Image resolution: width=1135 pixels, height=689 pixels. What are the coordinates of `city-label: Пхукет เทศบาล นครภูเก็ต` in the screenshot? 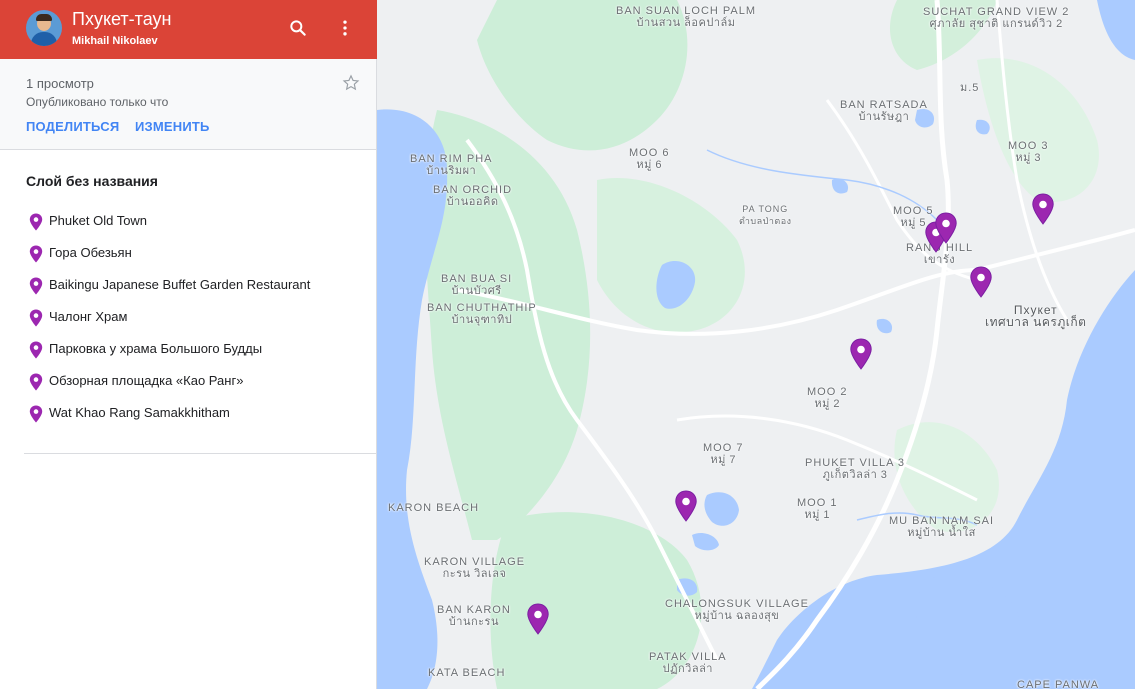 It's located at (1036, 316).